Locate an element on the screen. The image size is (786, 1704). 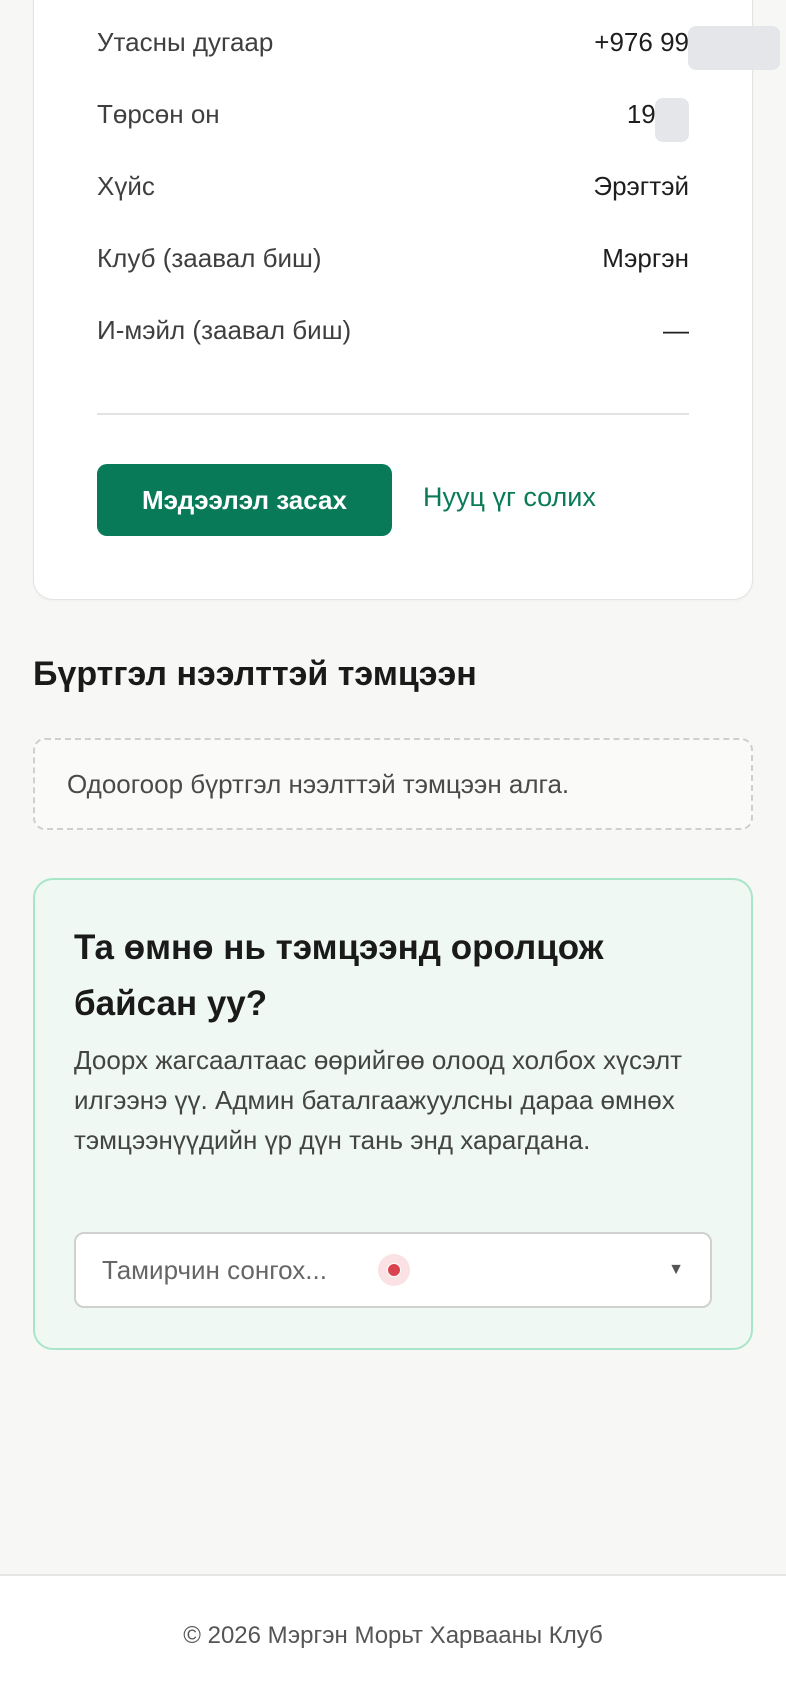
profile-row-phone: Утасны дугаар +976 99 is located at coordinates (439, 46).